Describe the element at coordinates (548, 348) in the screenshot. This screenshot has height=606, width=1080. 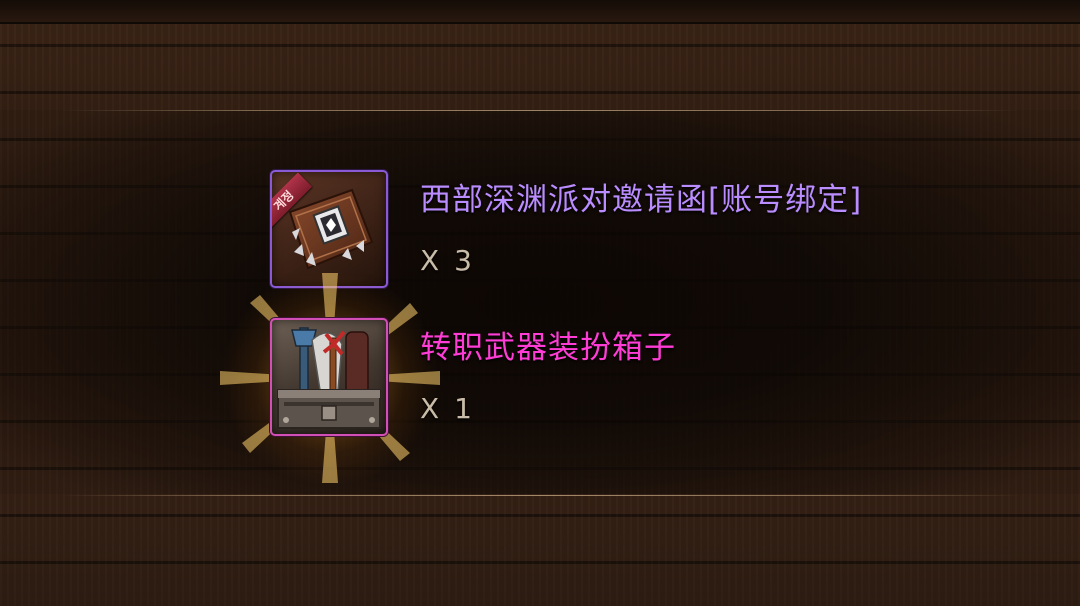
I see `item-name: 转职武器装扮箱子` at that location.